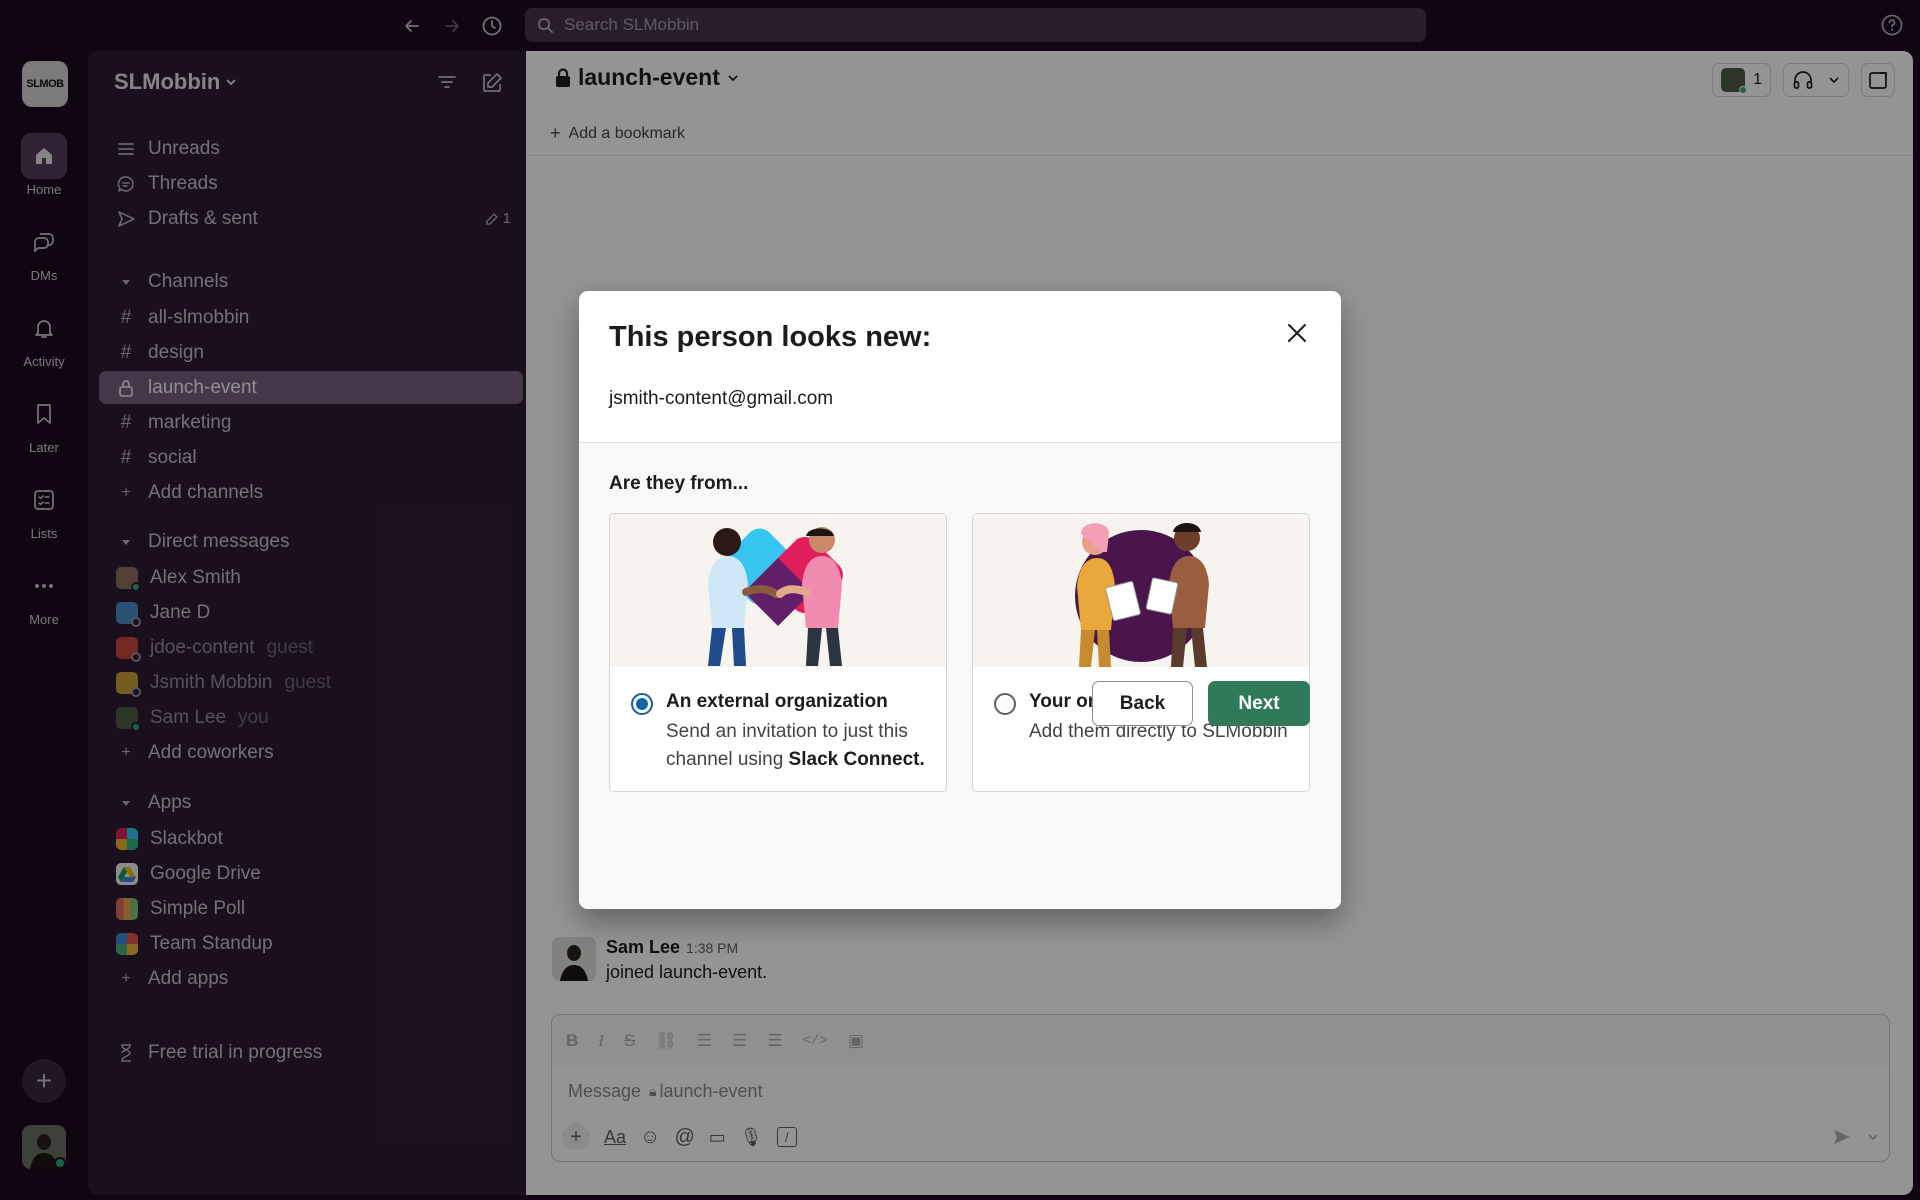 Image resolution: width=1920 pixels, height=1200 pixels. I want to click on back-label: Back, so click(1142, 703).